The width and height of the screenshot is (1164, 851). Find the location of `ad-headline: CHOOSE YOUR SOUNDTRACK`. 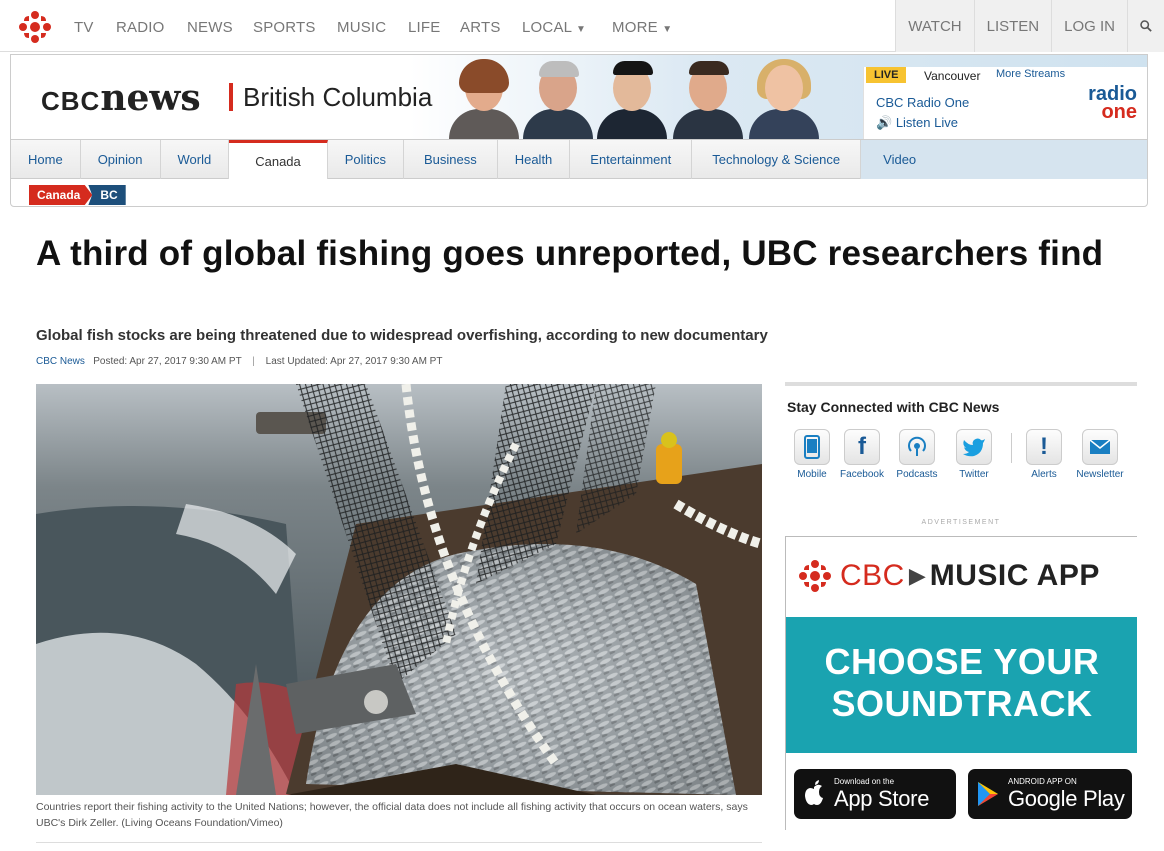

ad-headline: CHOOSE YOUR SOUNDTRACK is located at coordinates (961, 685).